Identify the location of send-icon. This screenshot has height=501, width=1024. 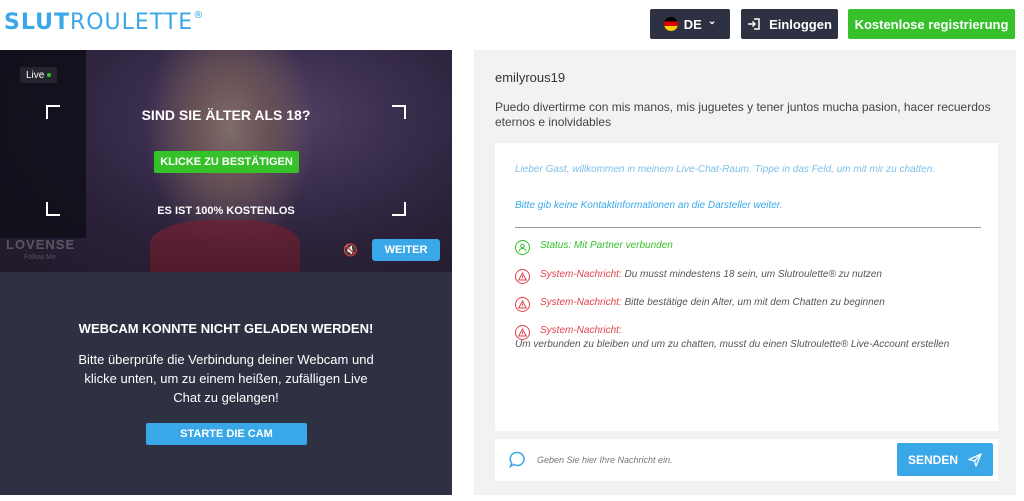
(975, 459).